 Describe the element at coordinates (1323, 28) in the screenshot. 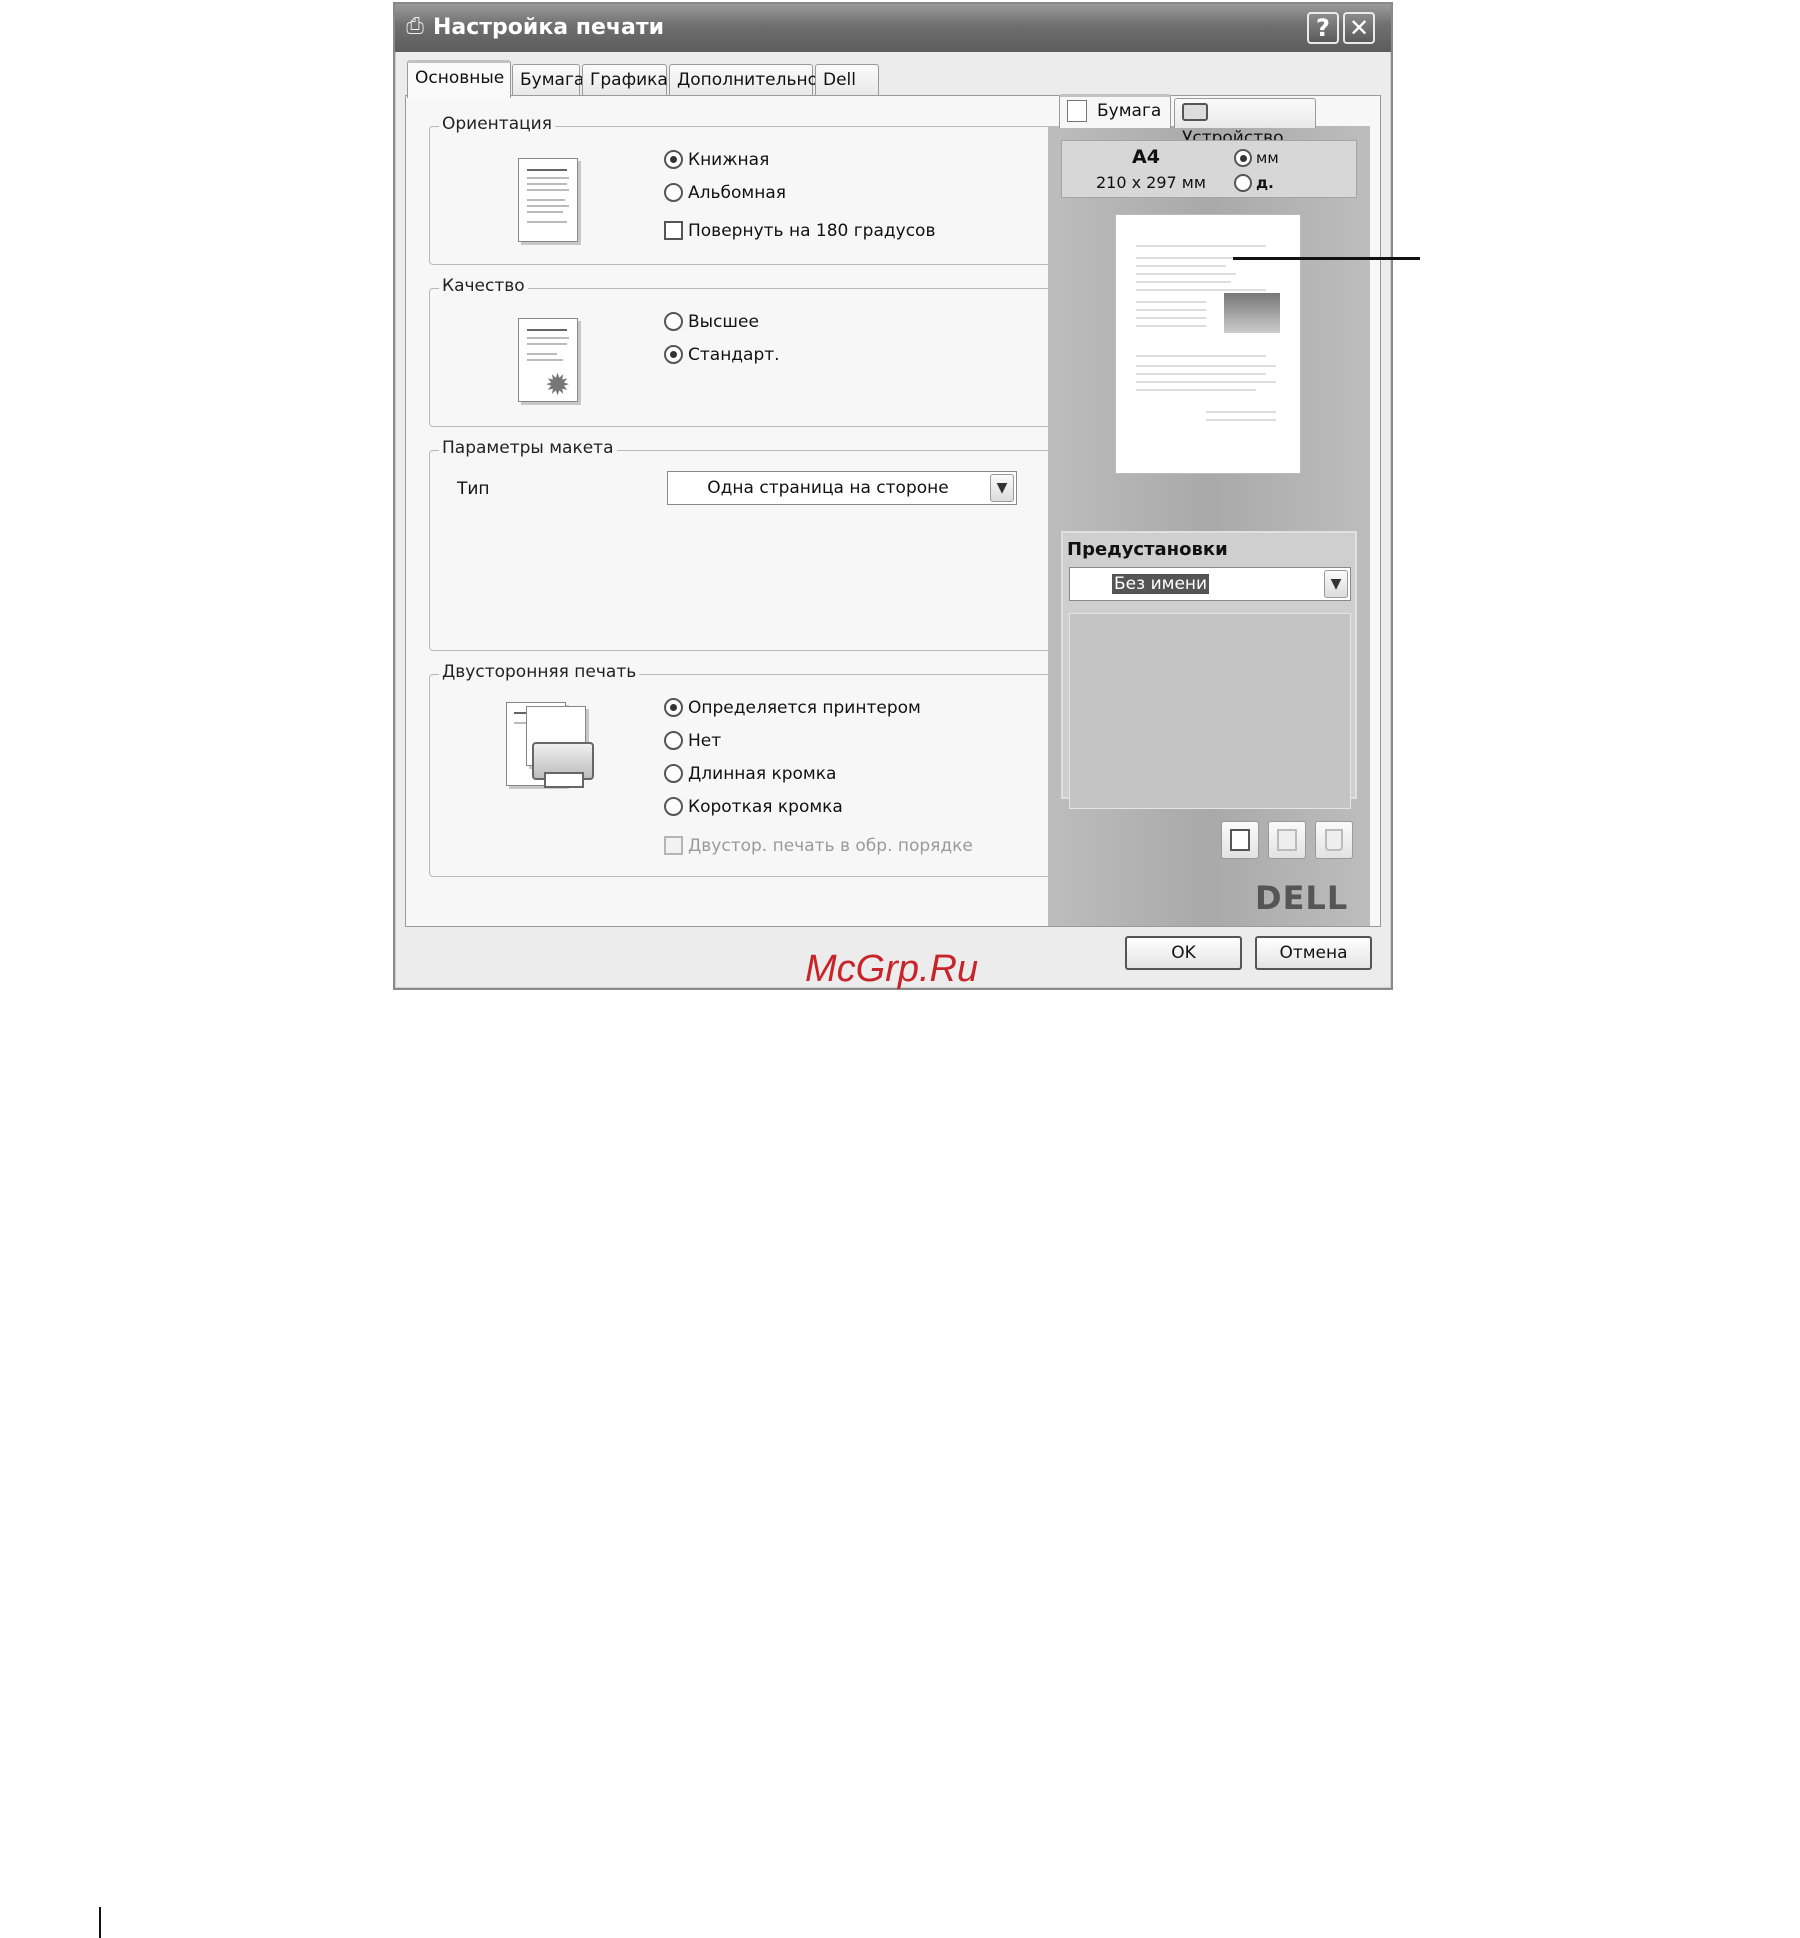

I see `help-button: ?` at that location.